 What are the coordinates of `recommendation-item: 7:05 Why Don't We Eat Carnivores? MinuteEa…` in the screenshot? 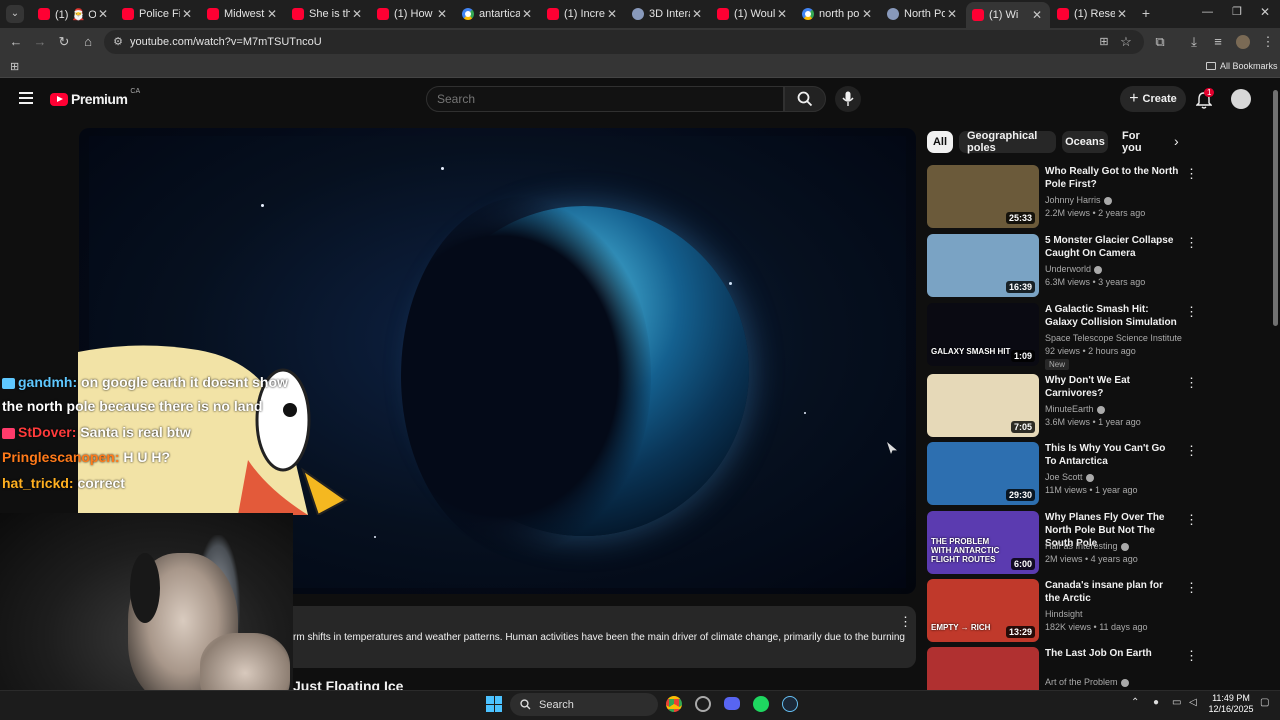 It's located at (1097, 406).